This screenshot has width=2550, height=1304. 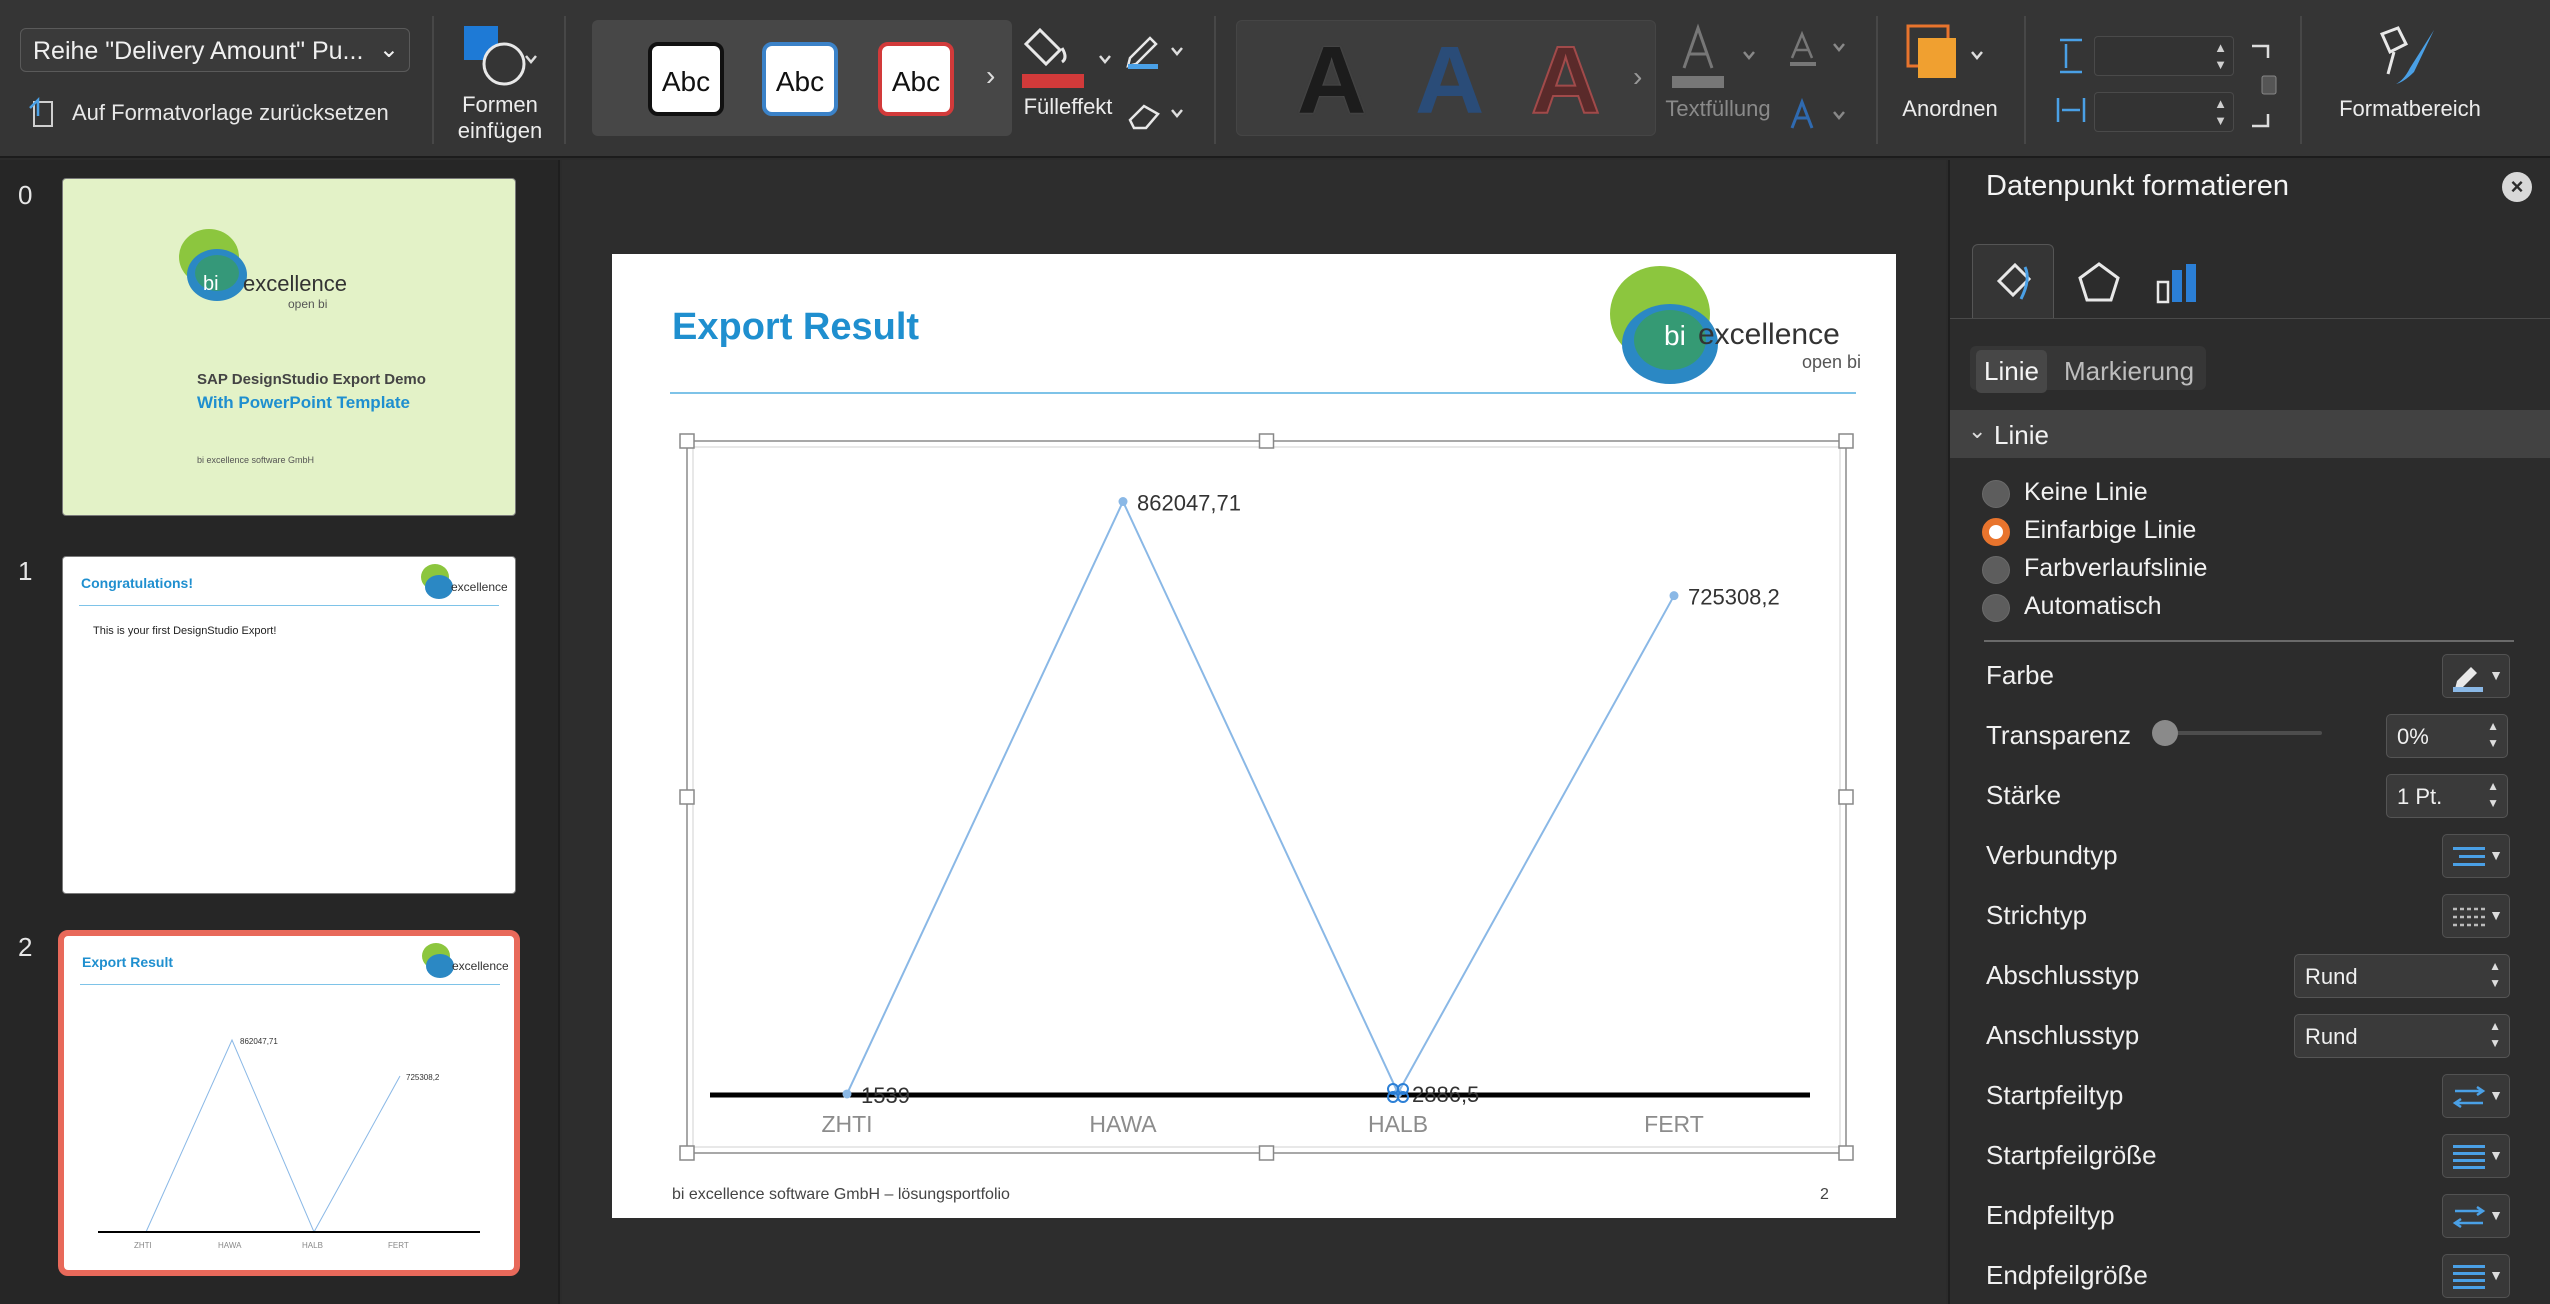 I want to click on begin-arrow-type-dropdown: ▼, so click(x=2476, y=1096).